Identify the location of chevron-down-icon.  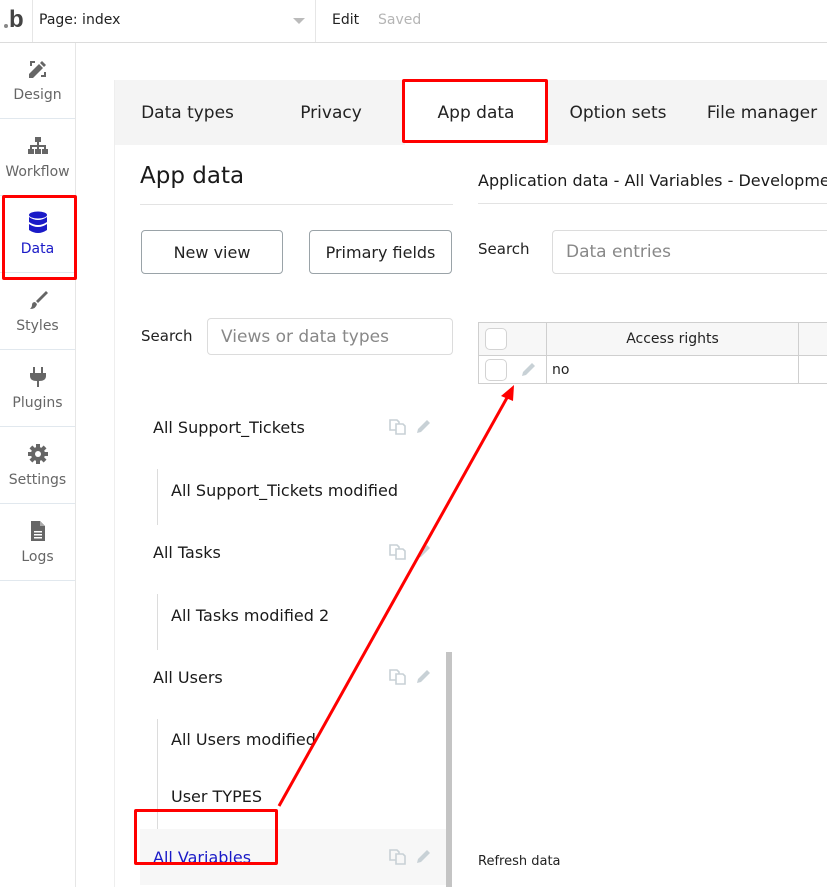
(299, 21).